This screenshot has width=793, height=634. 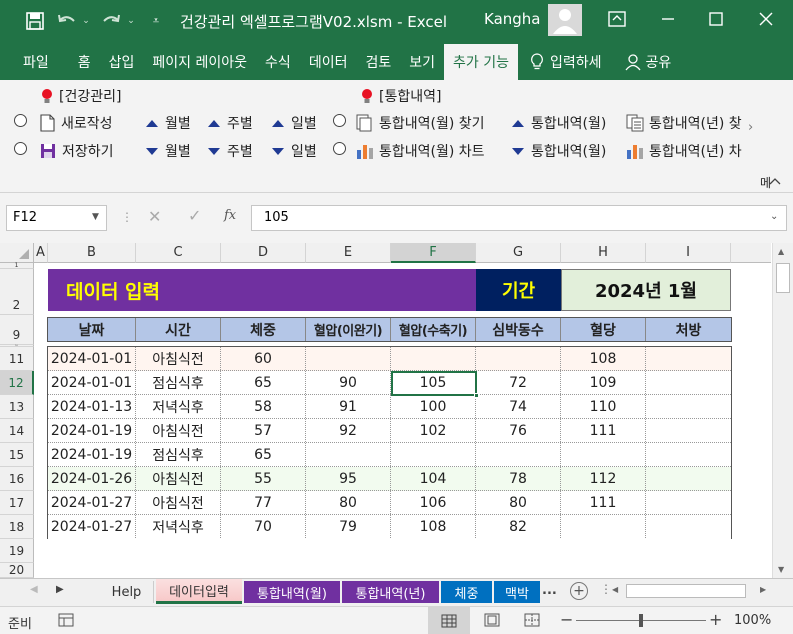 I want to click on monthly-down-button: 월별, so click(x=168, y=151).